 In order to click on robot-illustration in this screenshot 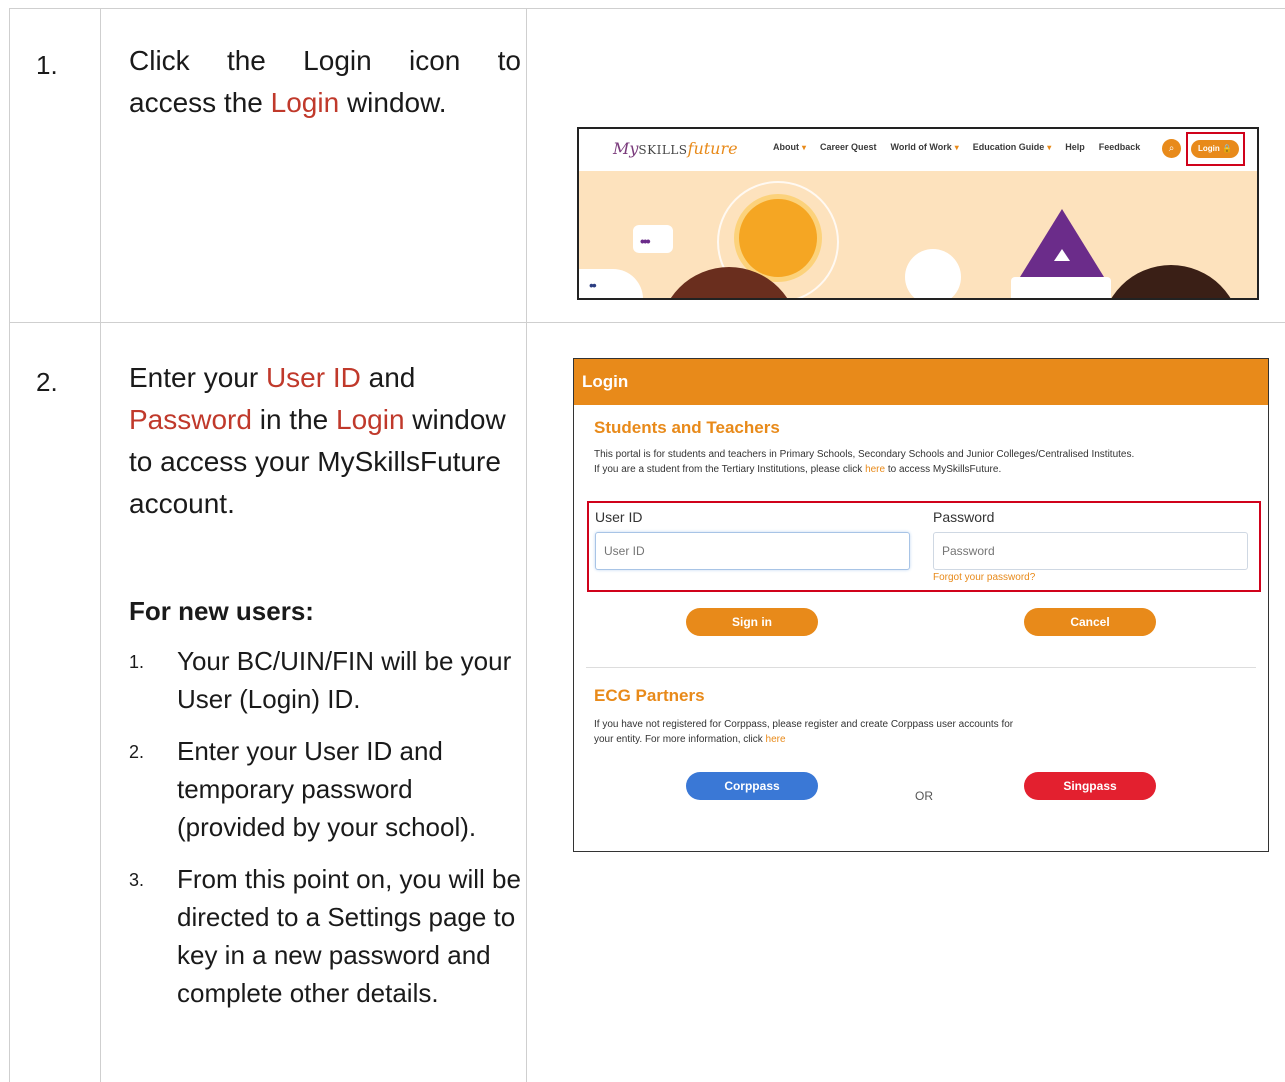, I will do `click(653, 239)`.